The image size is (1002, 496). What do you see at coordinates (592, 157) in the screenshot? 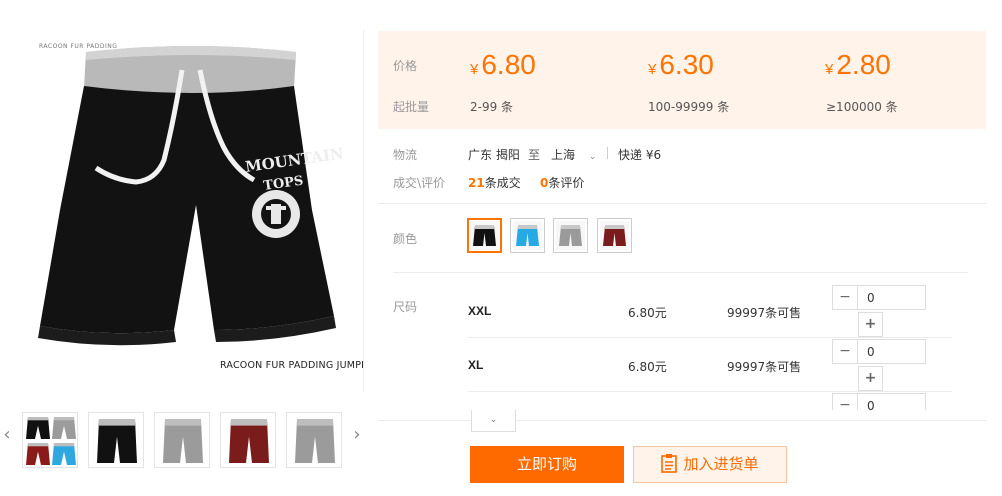
I see `chevron-down-icon: ⌄` at bounding box center [592, 157].